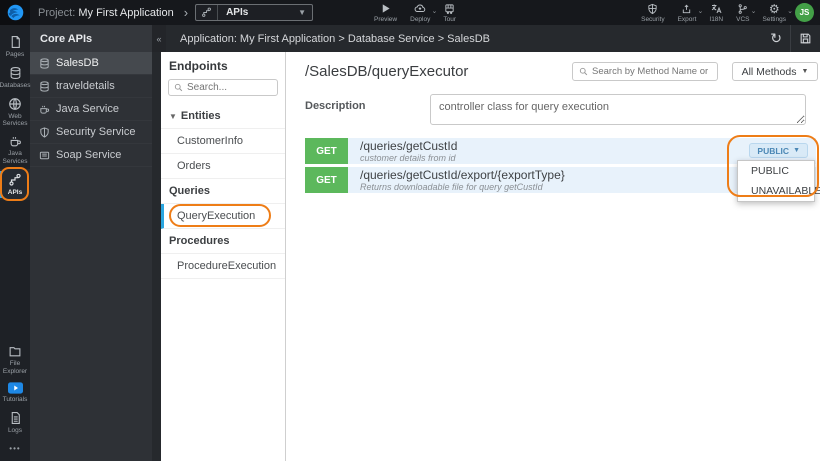 The image size is (820, 461). I want to click on sidebar-item-apis: APIs, so click(15, 183).